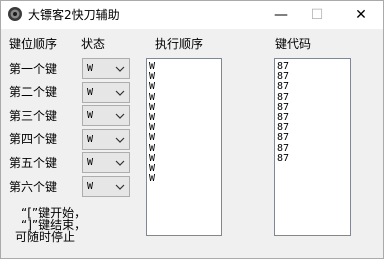  What do you see at coordinates (45, 237) in the screenshot?
I see `note-line-stop: 可随时停止` at bounding box center [45, 237].